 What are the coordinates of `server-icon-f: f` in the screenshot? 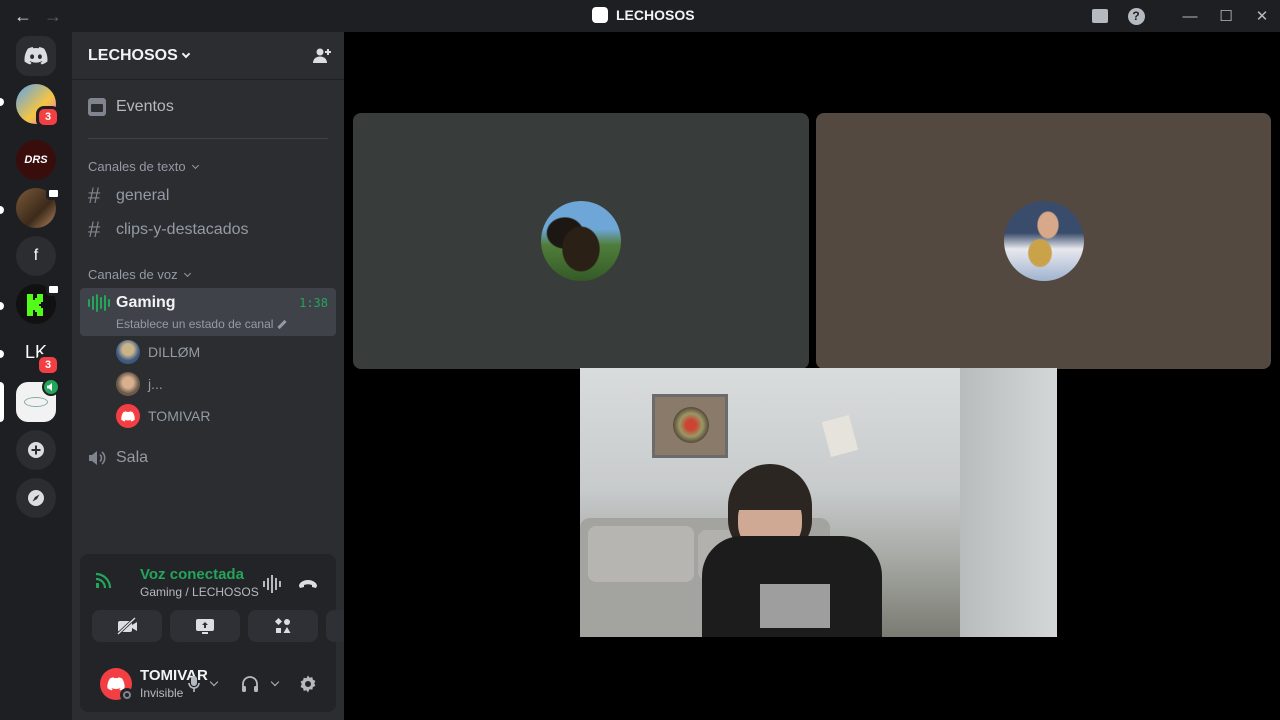 It's located at (36, 256).